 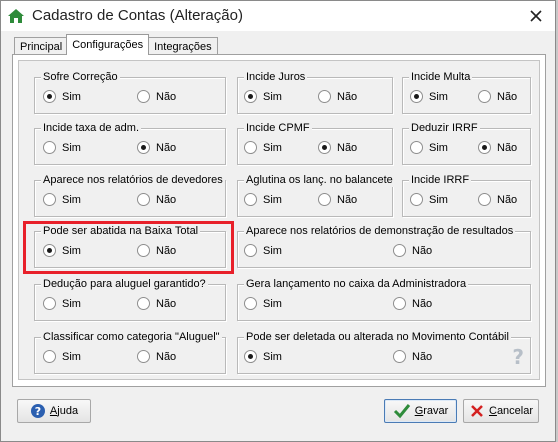 I want to click on radio-gera-lancamento-sim: Sim, so click(x=263, y=303).